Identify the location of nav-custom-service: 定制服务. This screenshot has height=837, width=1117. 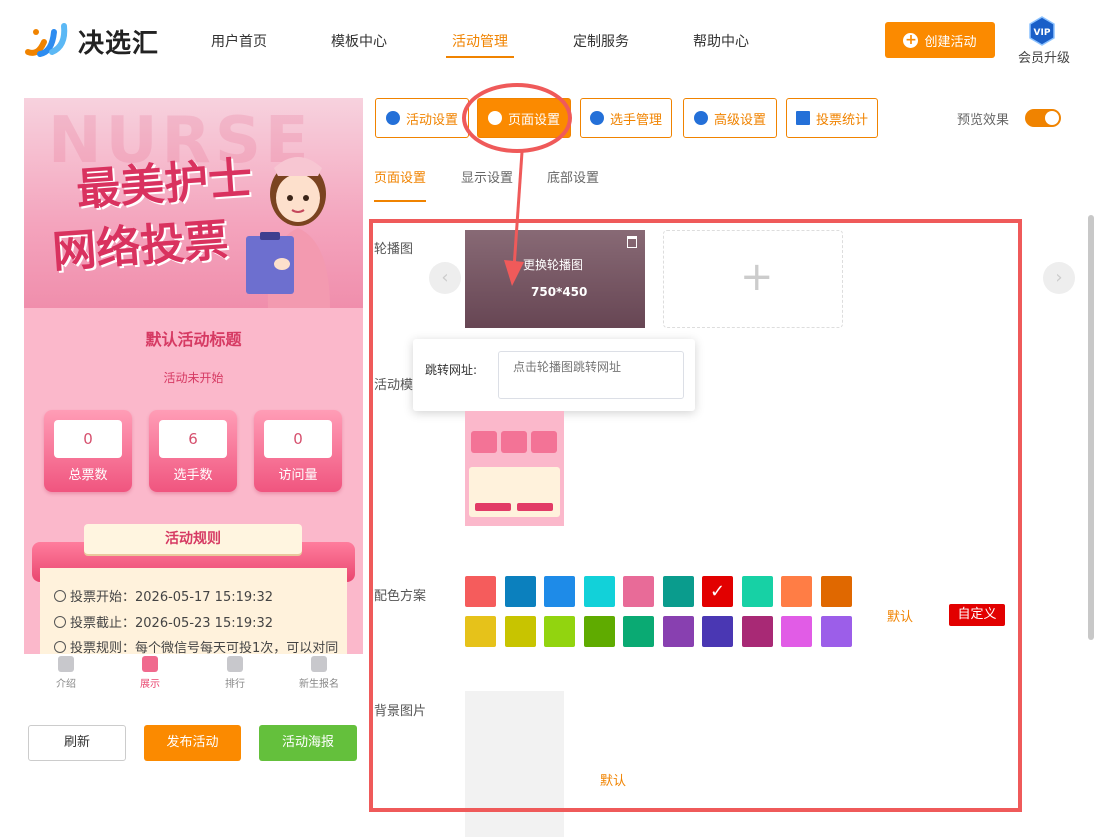
(601, 41).